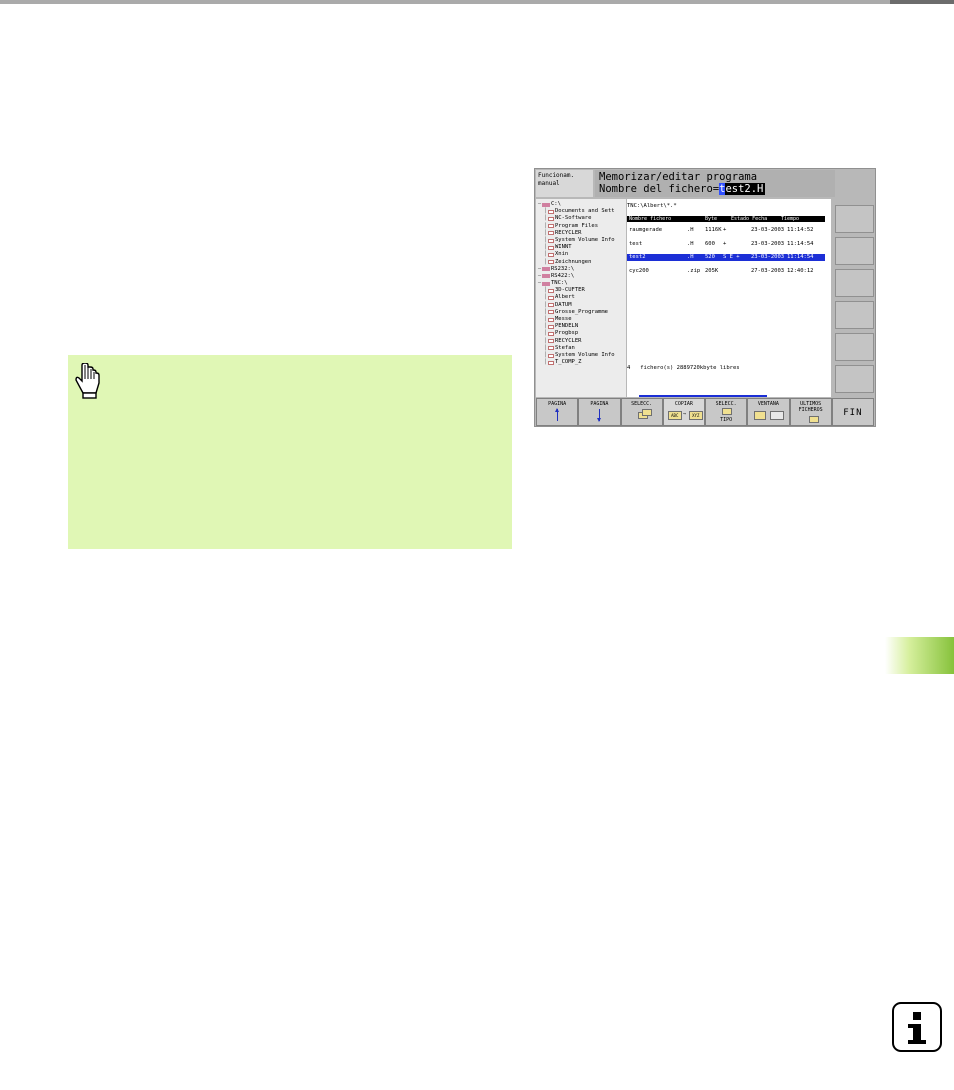 Image resolution: width=954 pixels, height=1090 pixels. I want to click on softkey-page-up: PAGINA, so click(557, 412).